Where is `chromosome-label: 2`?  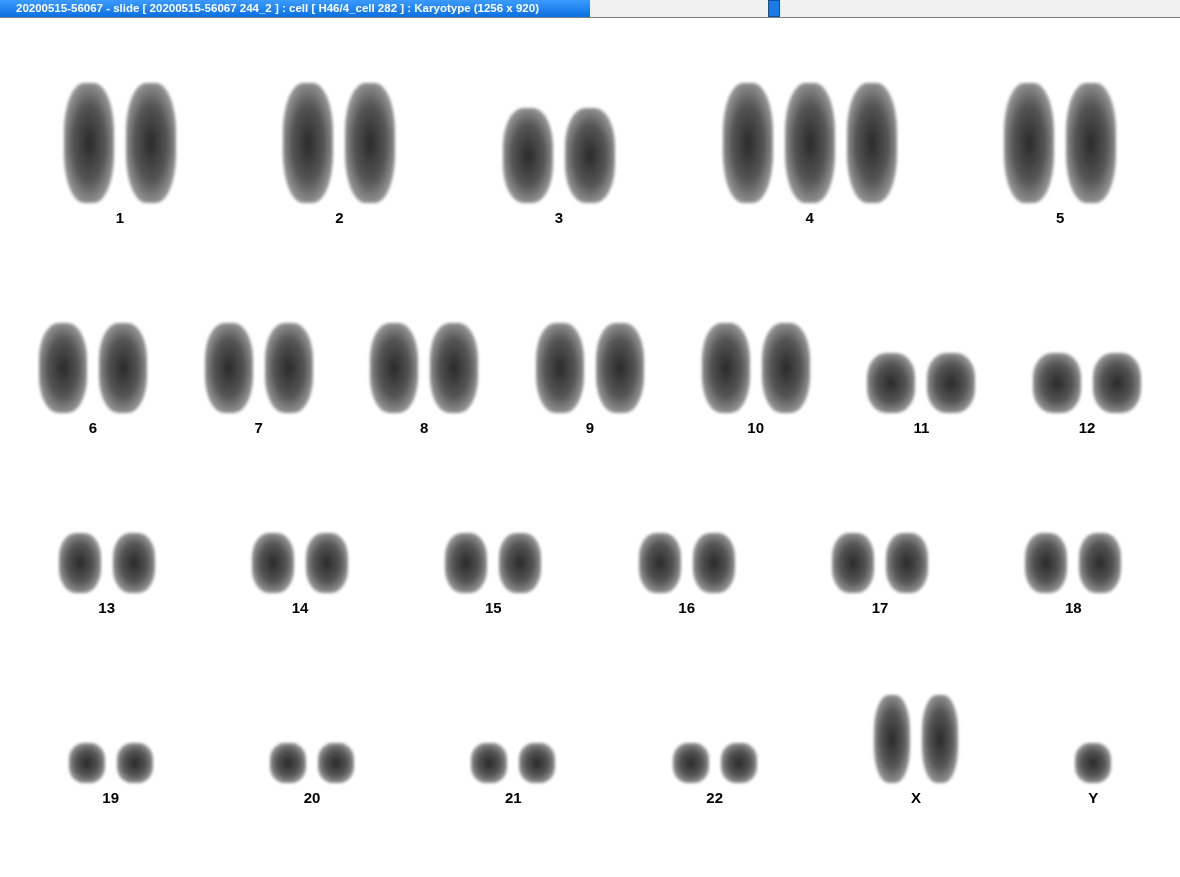 chromosome-label: 2 is located at coordinates (339, 217).